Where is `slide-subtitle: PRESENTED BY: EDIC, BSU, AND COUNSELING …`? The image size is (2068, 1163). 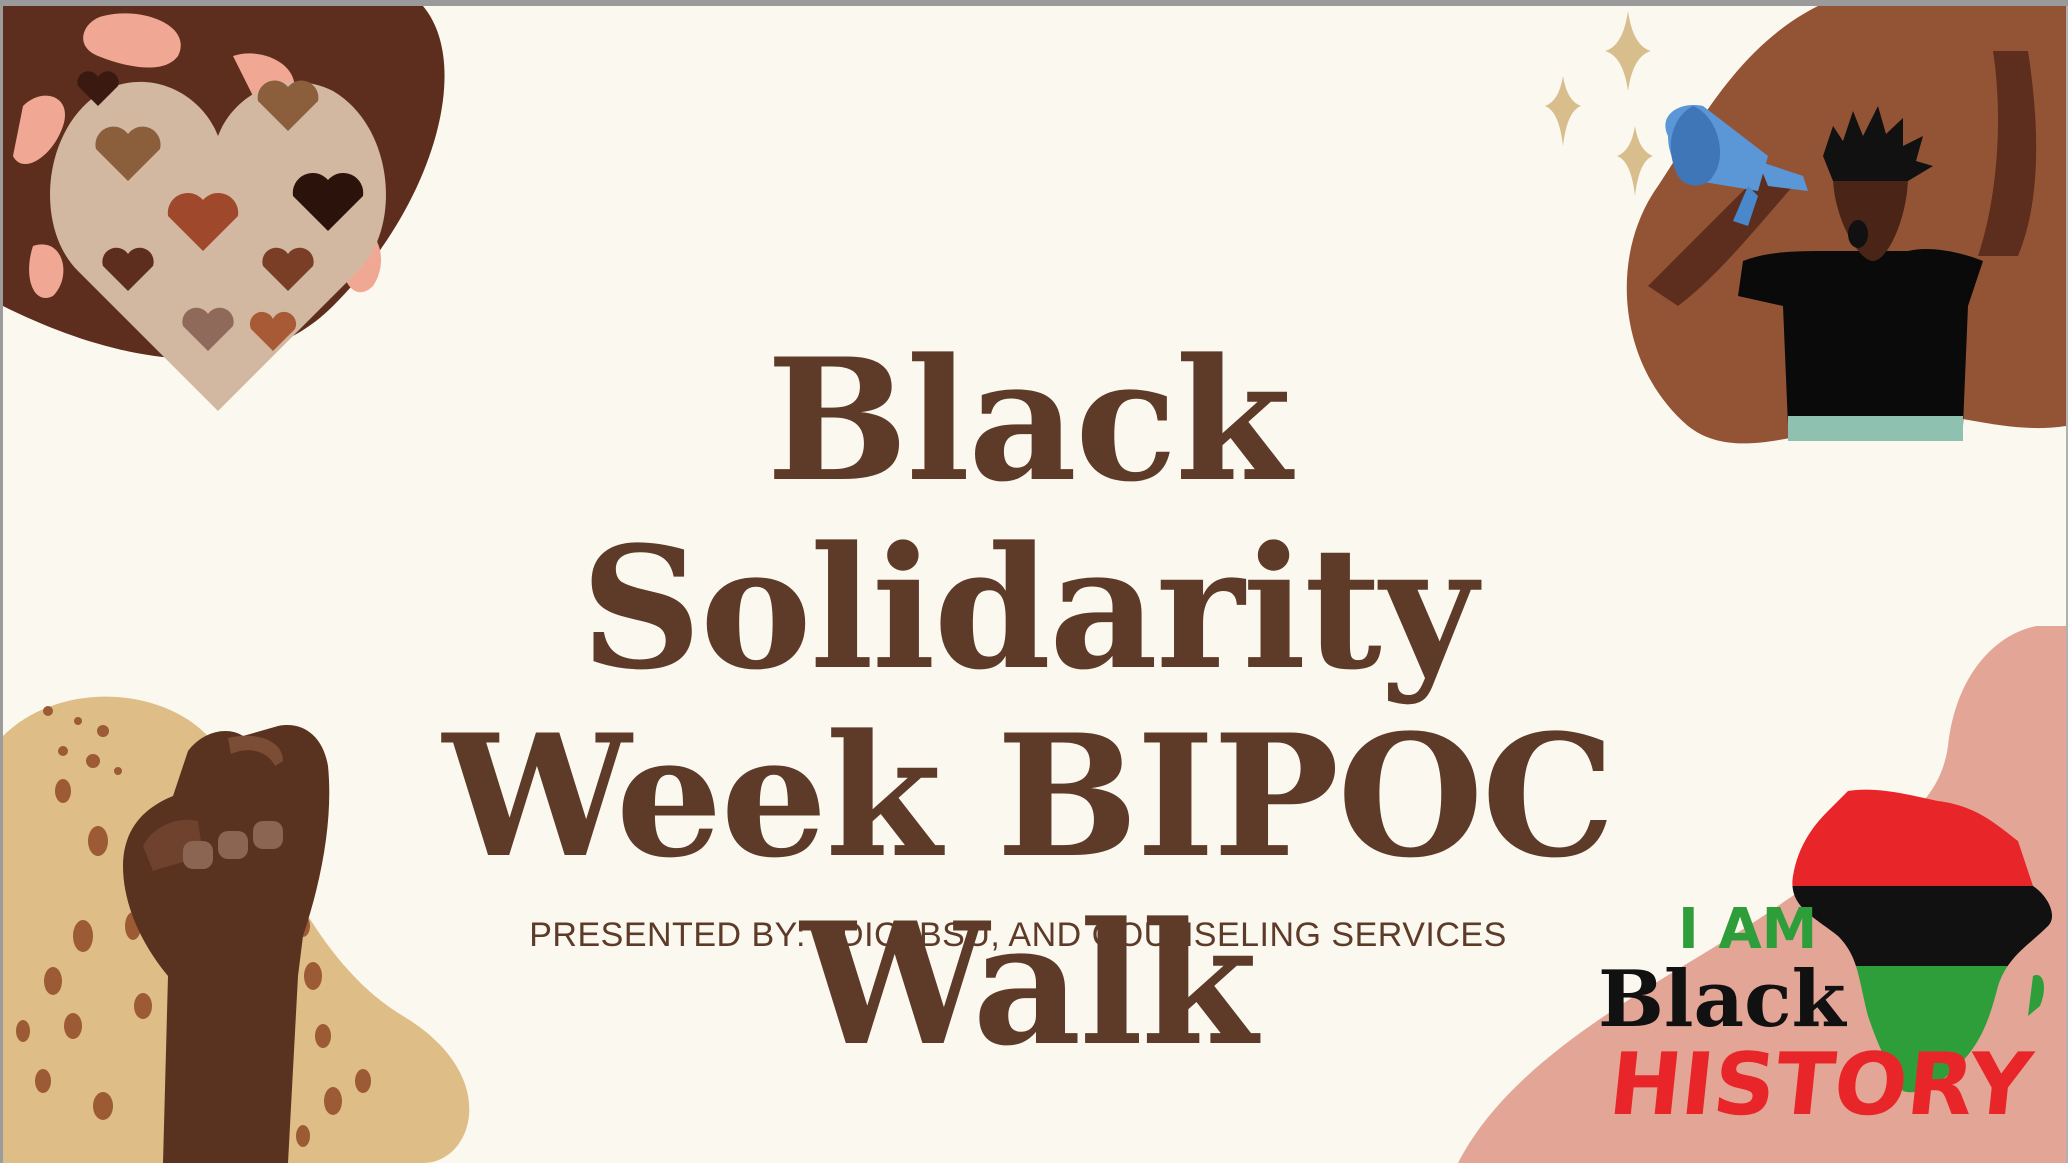
slide-subtitle: PRESENTED BY: EDIC, BSU, AND COUNSELING … is located at coordinates (1018, 935).